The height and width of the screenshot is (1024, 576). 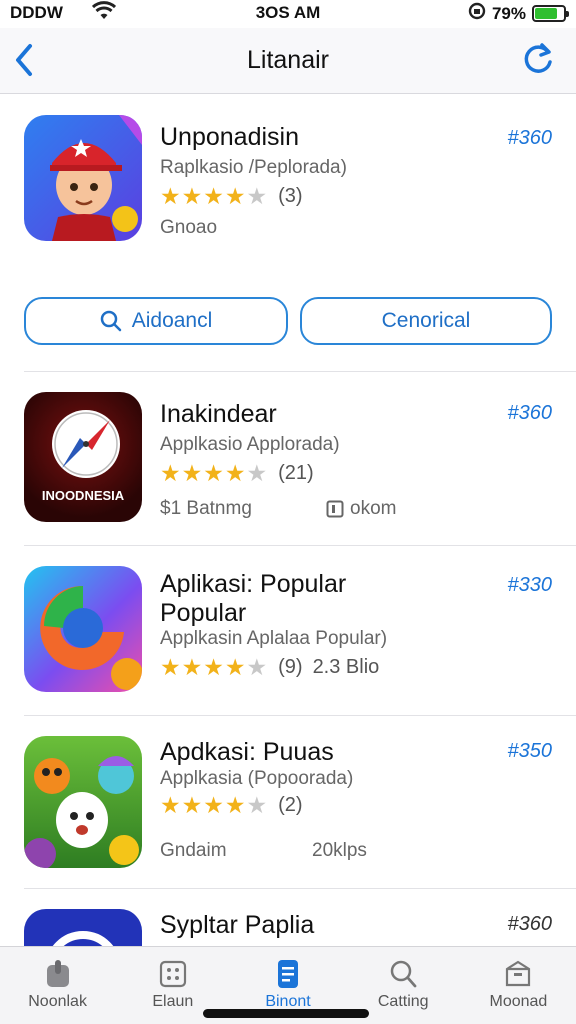 I want to click on app-meta-secondary: okom, so click(x=361, y=509).